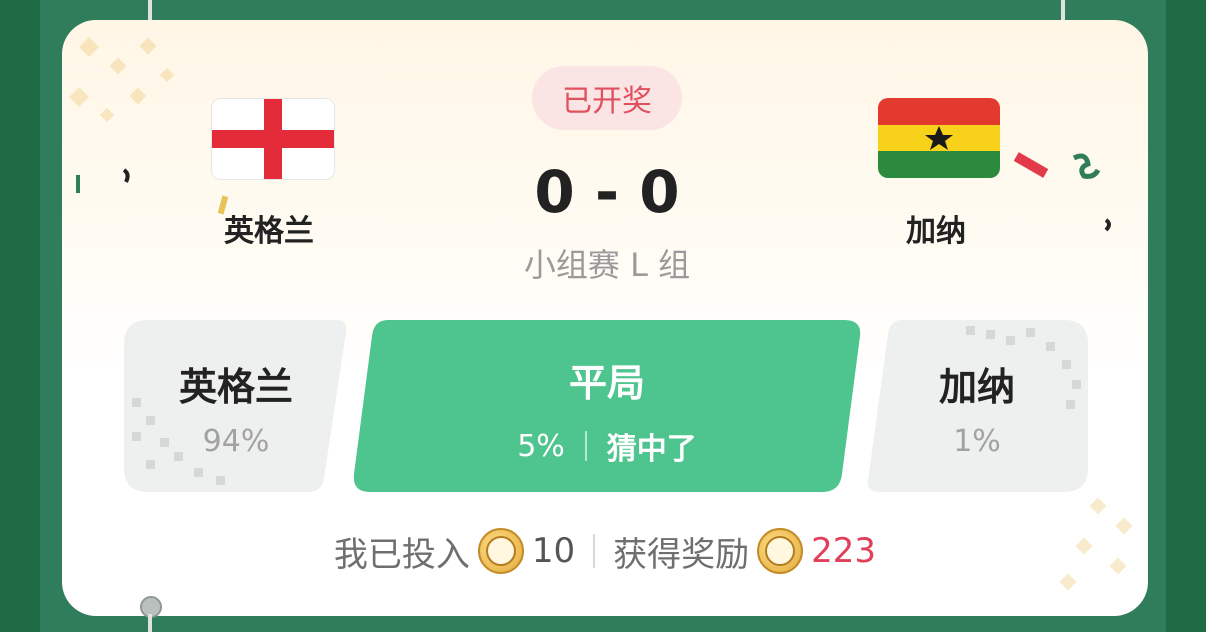 The height and width of the screenshot is (632, 1206). Describe the element at coordinates (235, 387) in the screenshot. I see `option-home-label: 英格兰` at that location.